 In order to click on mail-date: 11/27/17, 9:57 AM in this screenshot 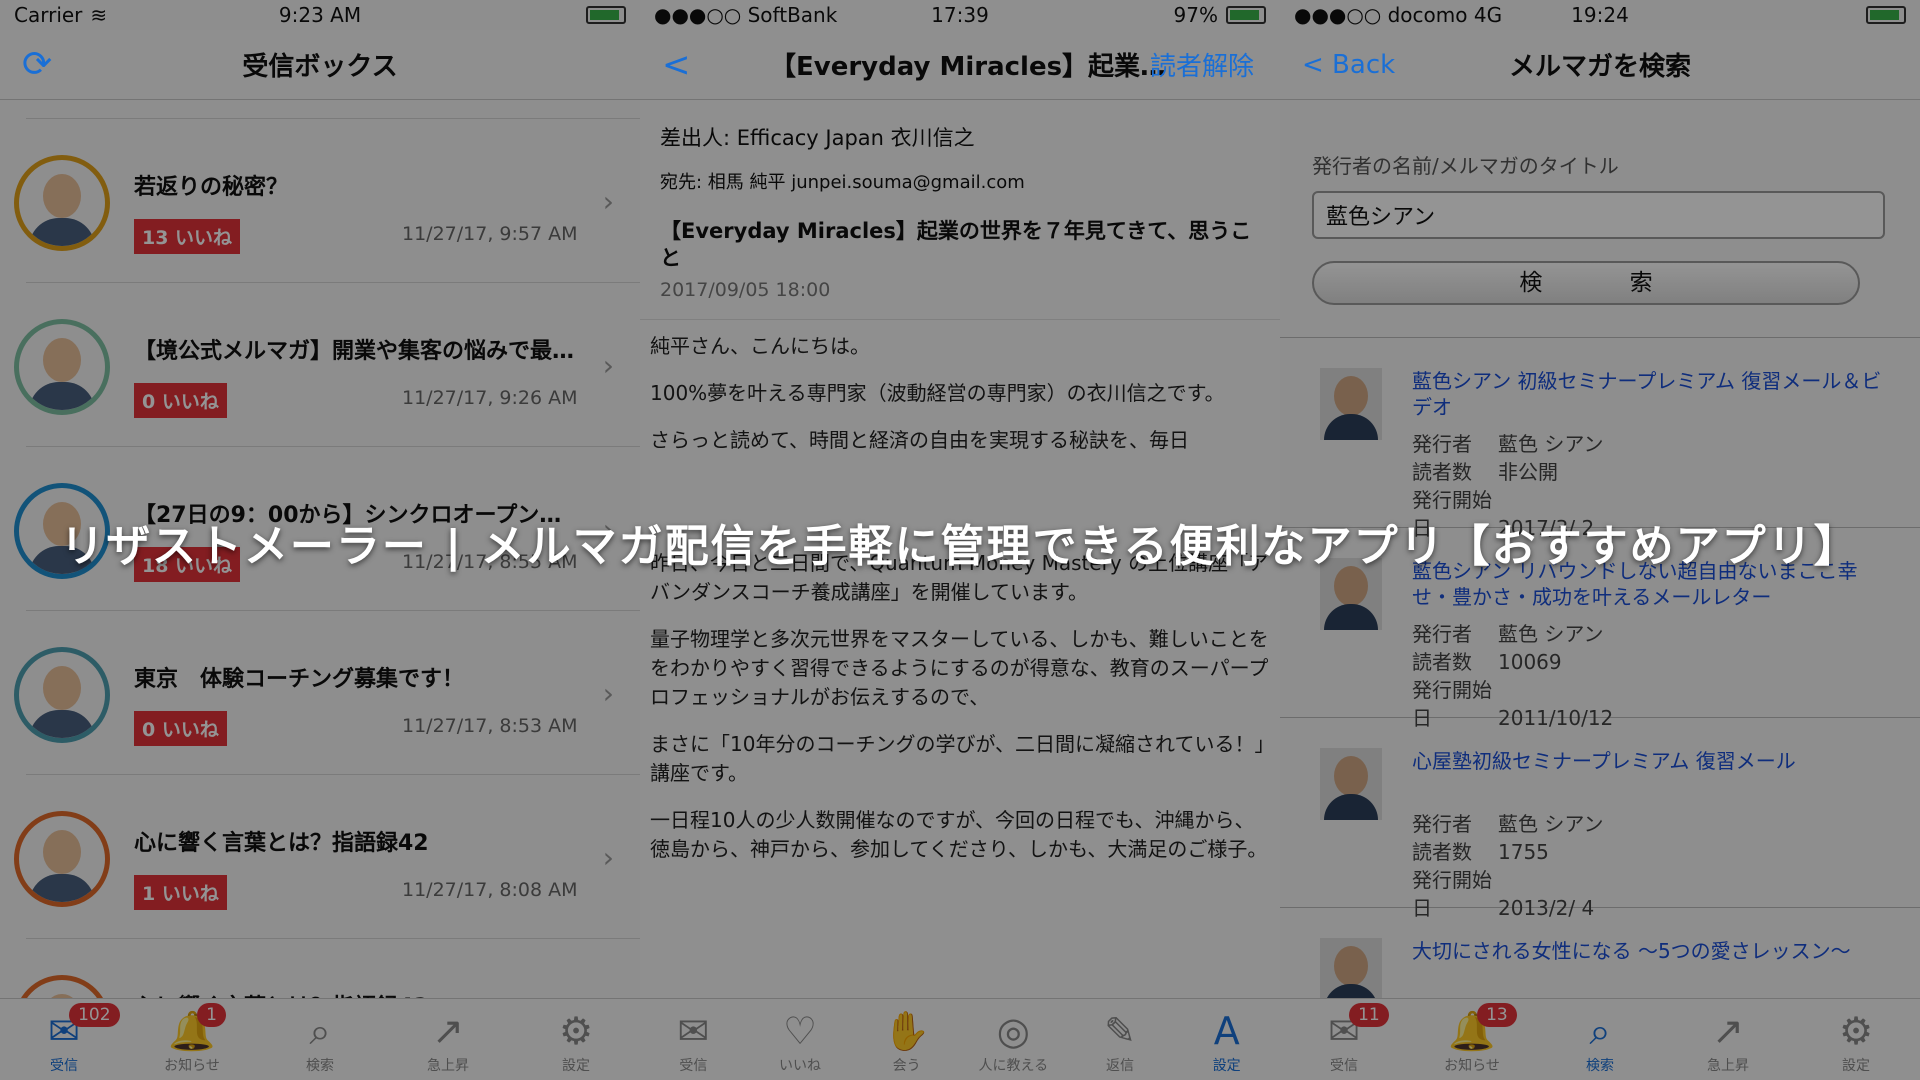, I will do `click(490, 234)`.